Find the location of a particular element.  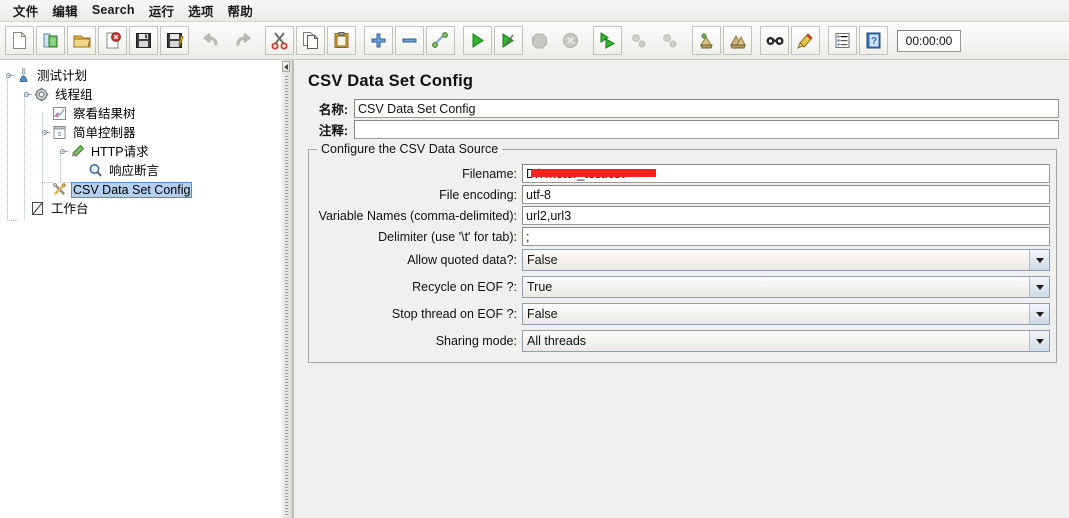

start-icon is located at coordinates (477, 40).